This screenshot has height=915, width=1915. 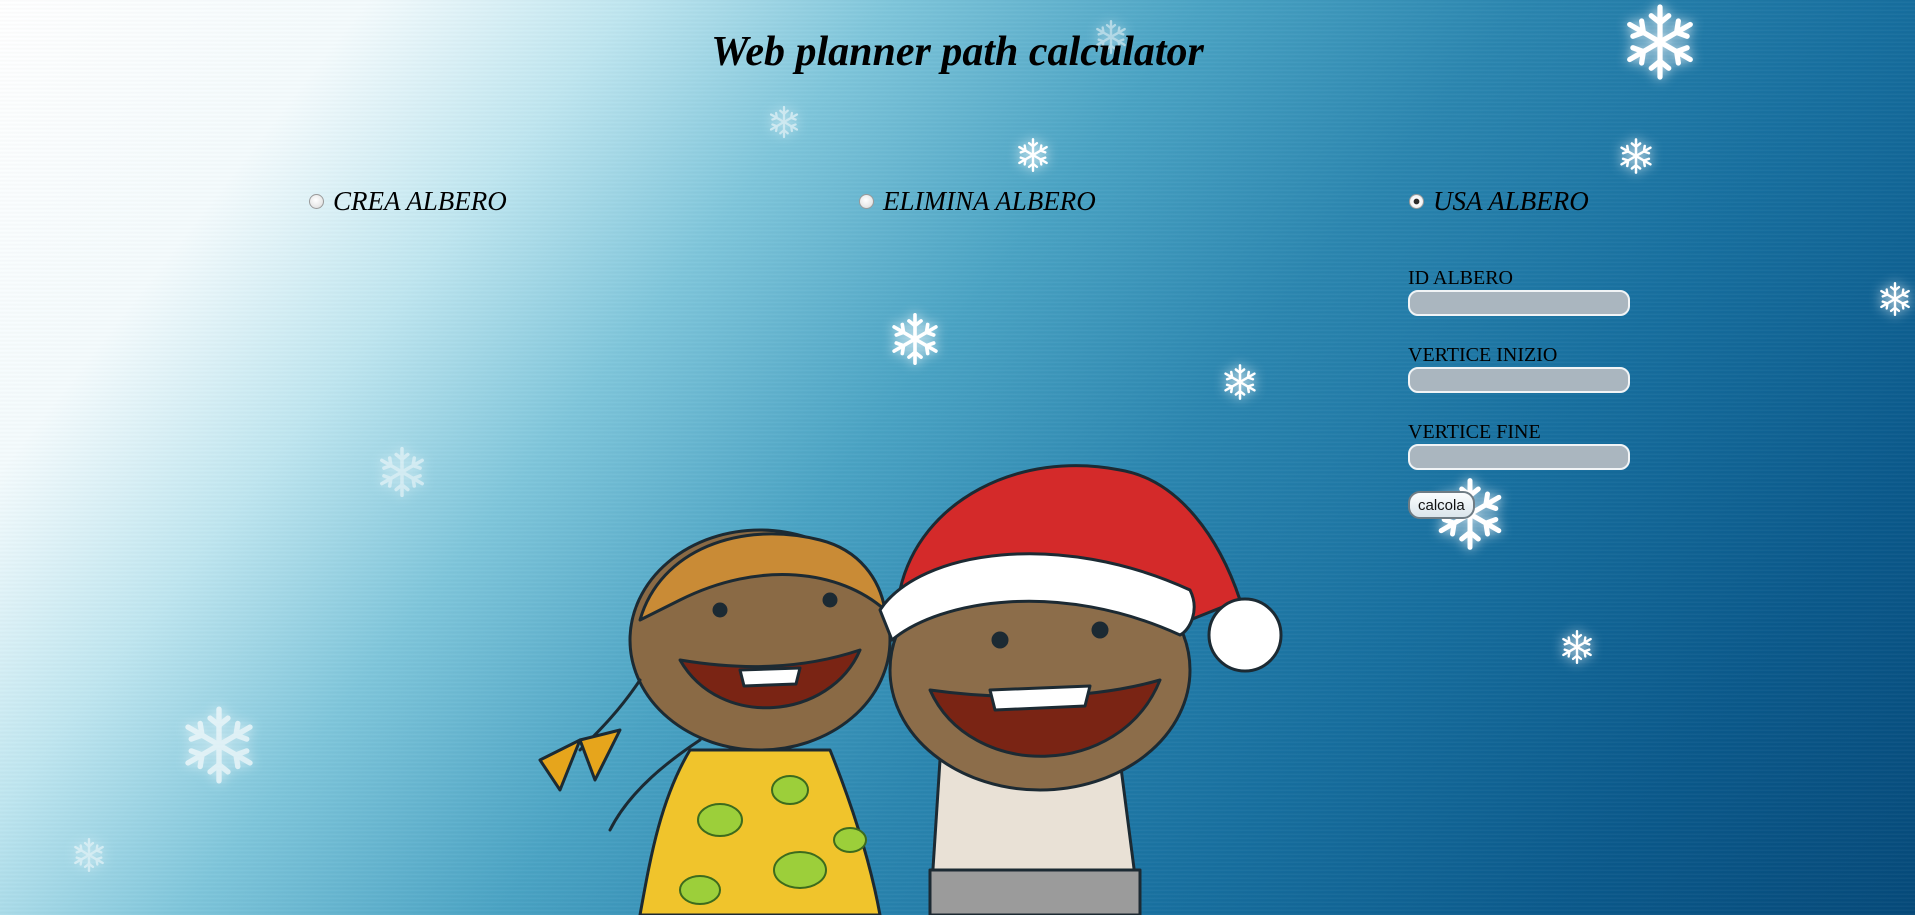 I want to click on mode-label-delete: ELIMINA ALBERO, so click(x=989, y=201).